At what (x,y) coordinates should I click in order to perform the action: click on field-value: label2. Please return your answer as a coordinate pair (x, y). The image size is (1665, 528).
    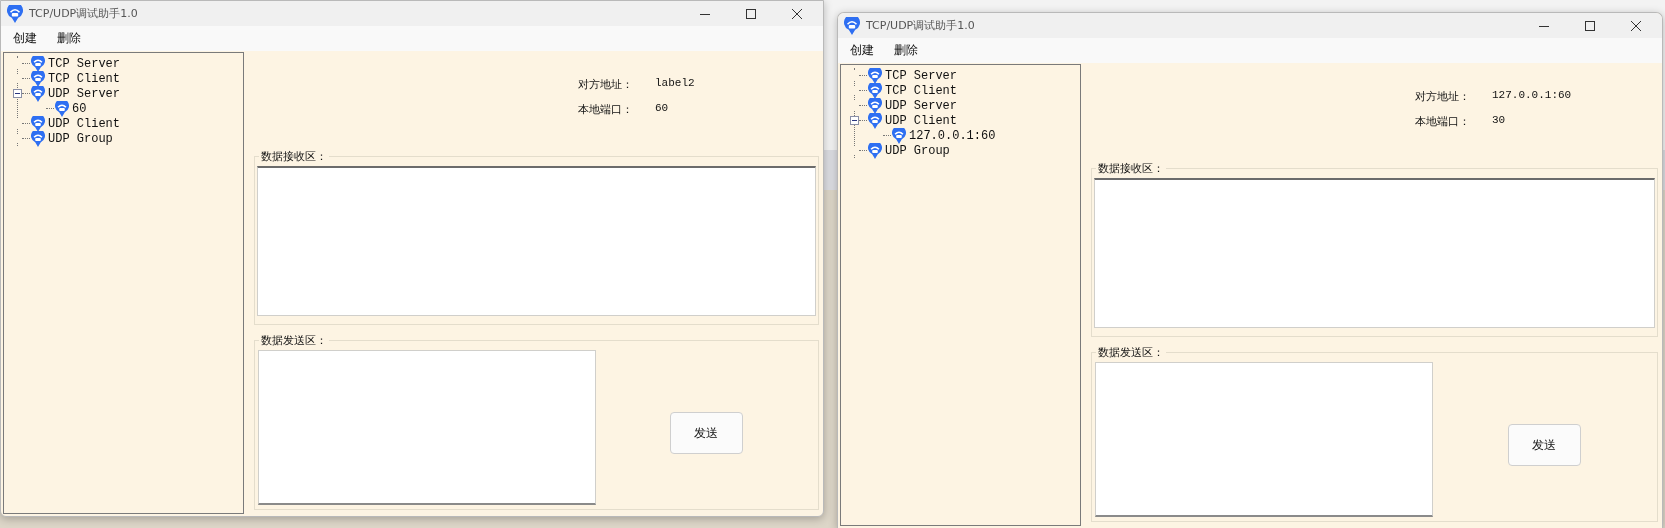
    Looking at the image, I should click on (675, 84).